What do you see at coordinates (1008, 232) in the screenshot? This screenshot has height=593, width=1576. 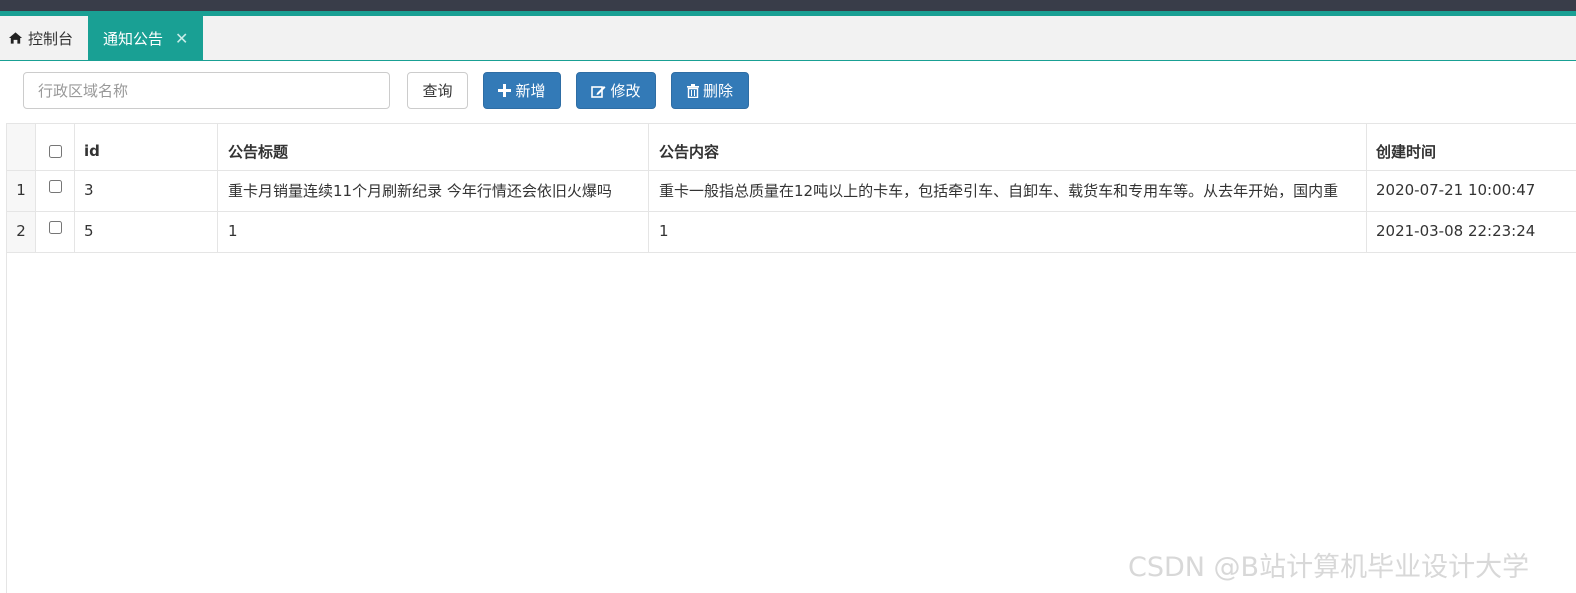 I see `cell-content: 1` at bounding box center [1008, 232].